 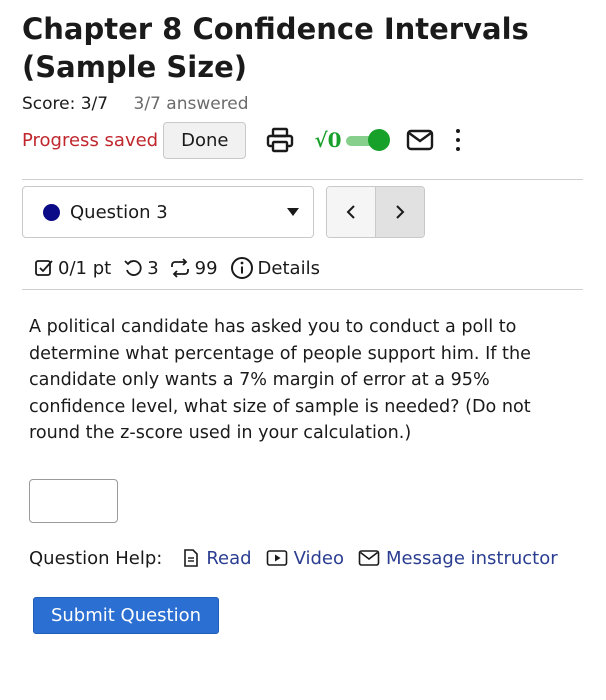 What do you see at coordinates (85, 268) in the screenshot?
I see `points-text: 0/1 pt` at bounding box center [85, 268].